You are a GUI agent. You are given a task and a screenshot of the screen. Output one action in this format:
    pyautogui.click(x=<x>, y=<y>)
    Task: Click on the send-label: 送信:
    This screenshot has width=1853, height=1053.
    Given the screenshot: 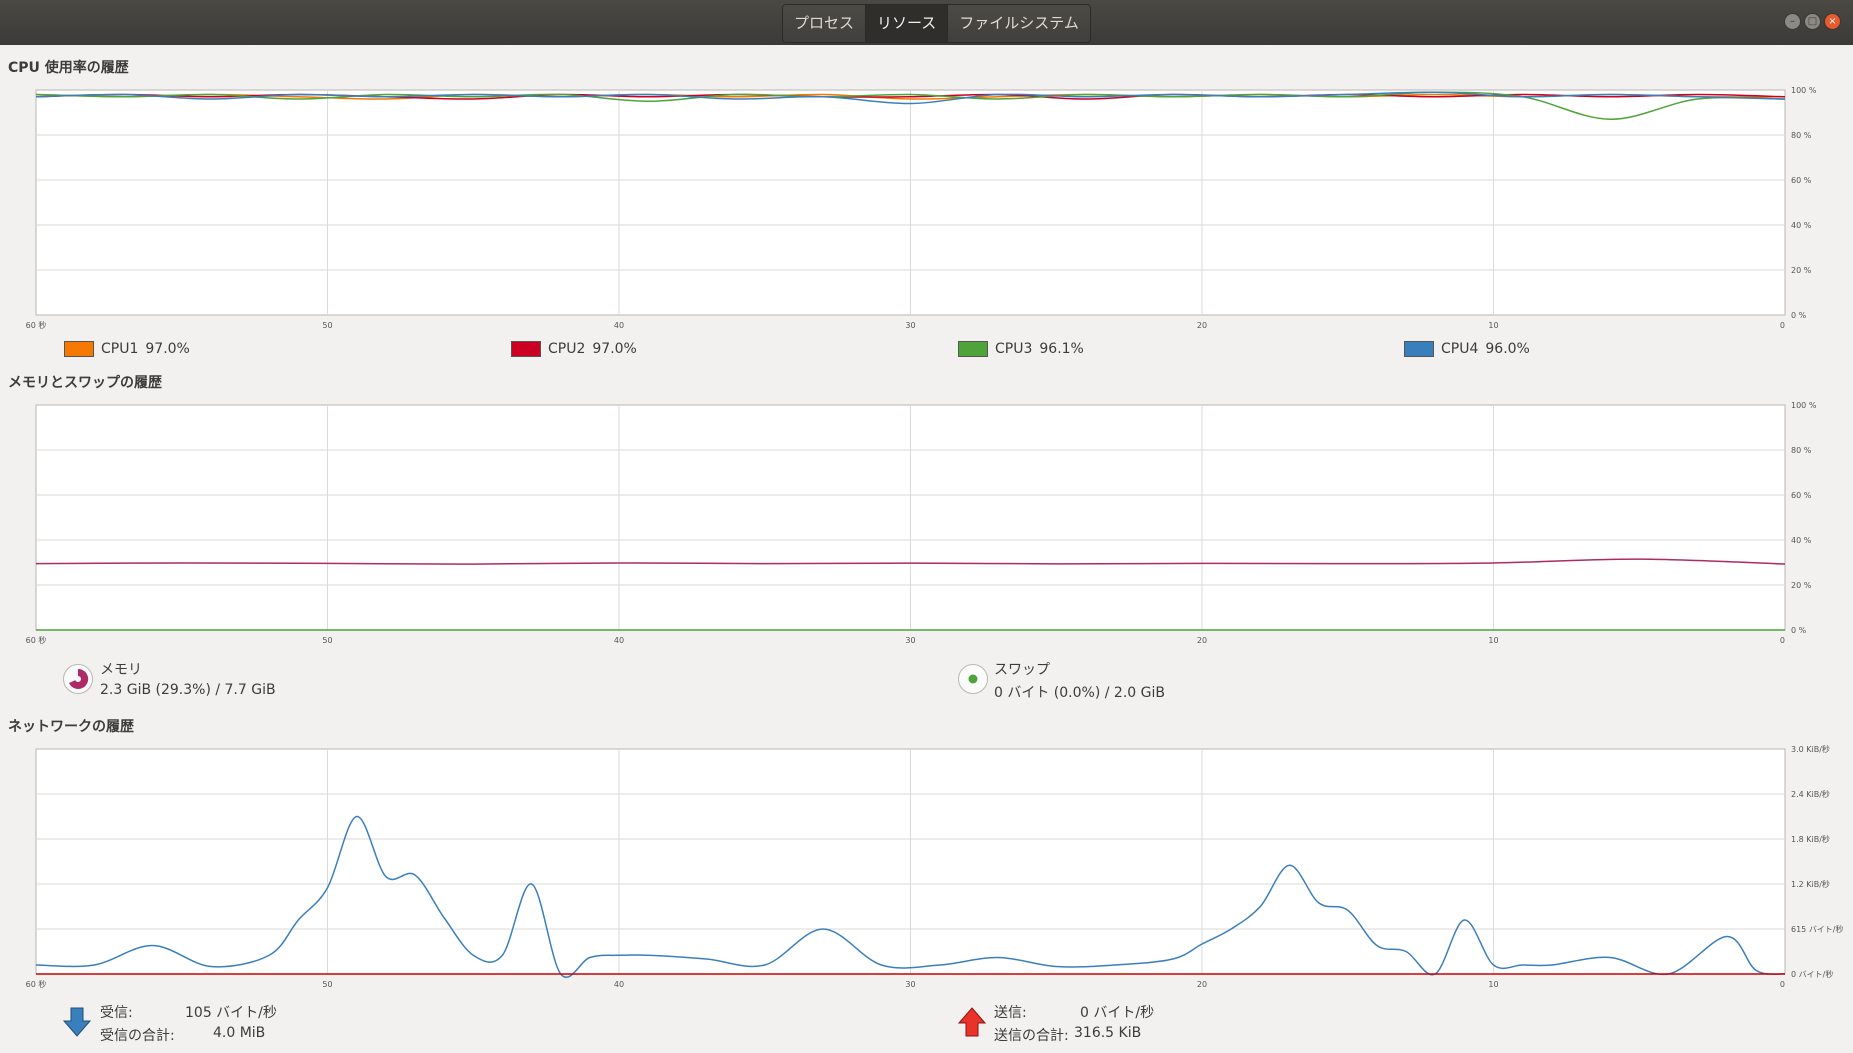 What is the action you would take?
    pyautogui.click(x=1010, y=1013)
    